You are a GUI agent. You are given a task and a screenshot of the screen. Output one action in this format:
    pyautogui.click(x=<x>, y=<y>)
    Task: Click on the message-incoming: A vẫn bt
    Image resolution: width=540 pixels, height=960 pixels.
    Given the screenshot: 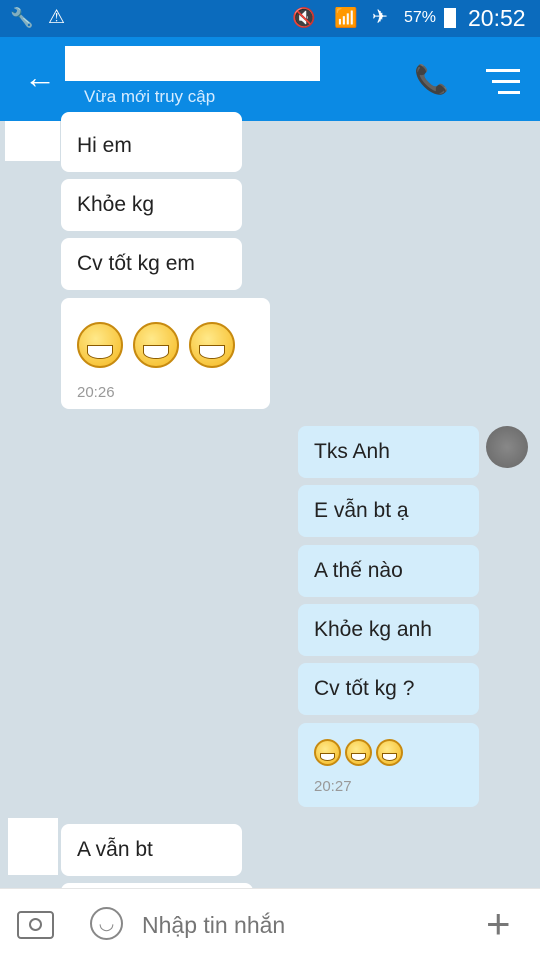 What is the action you would take?
    pyautogui.click(x=151, y=850)
    